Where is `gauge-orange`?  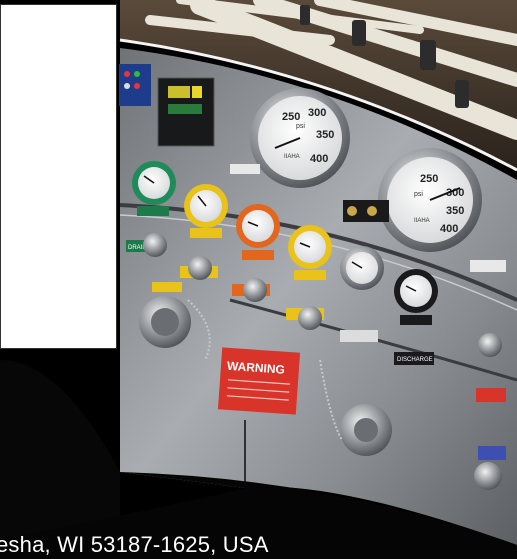
gauge-orange is located at coordinates (258, 232).